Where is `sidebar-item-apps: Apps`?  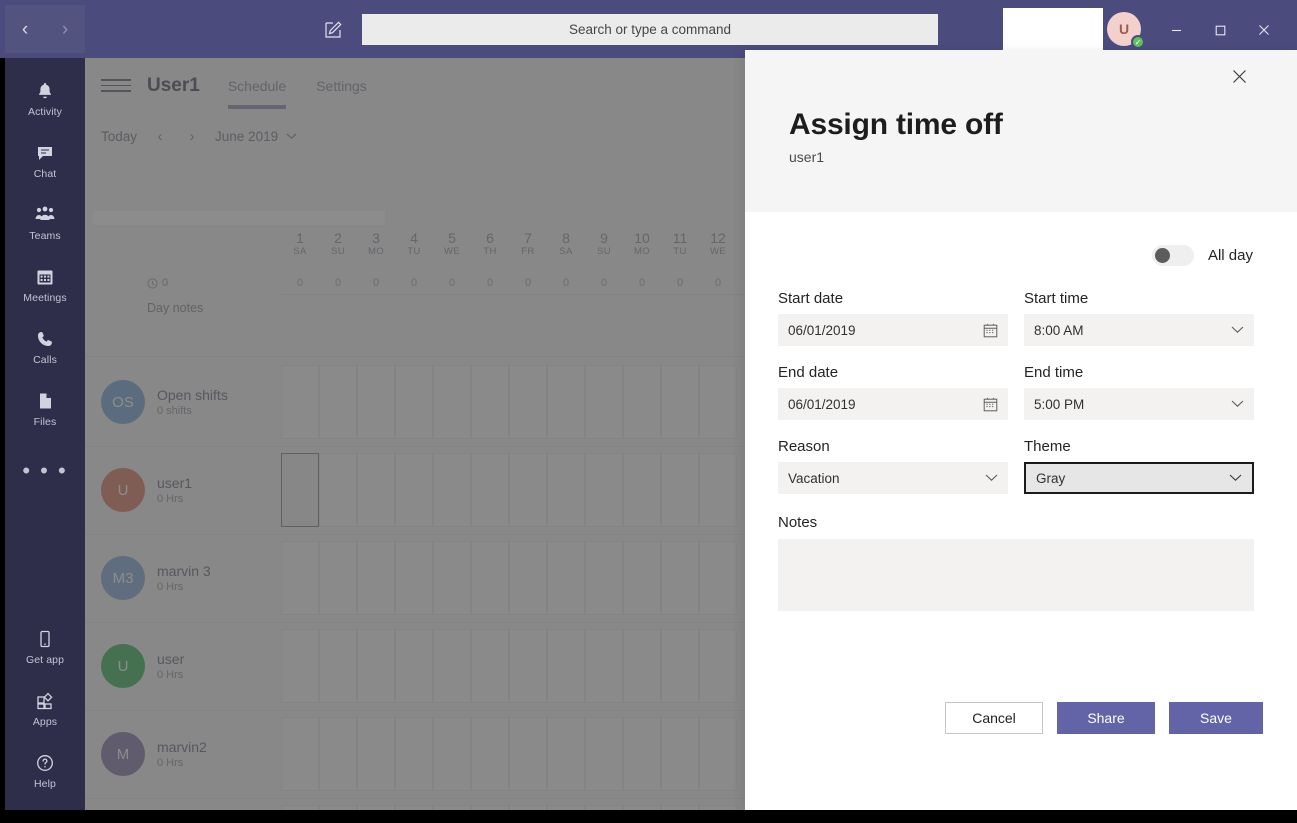 sidebar-item-apps: Apps is located at coordinates (45, 709).